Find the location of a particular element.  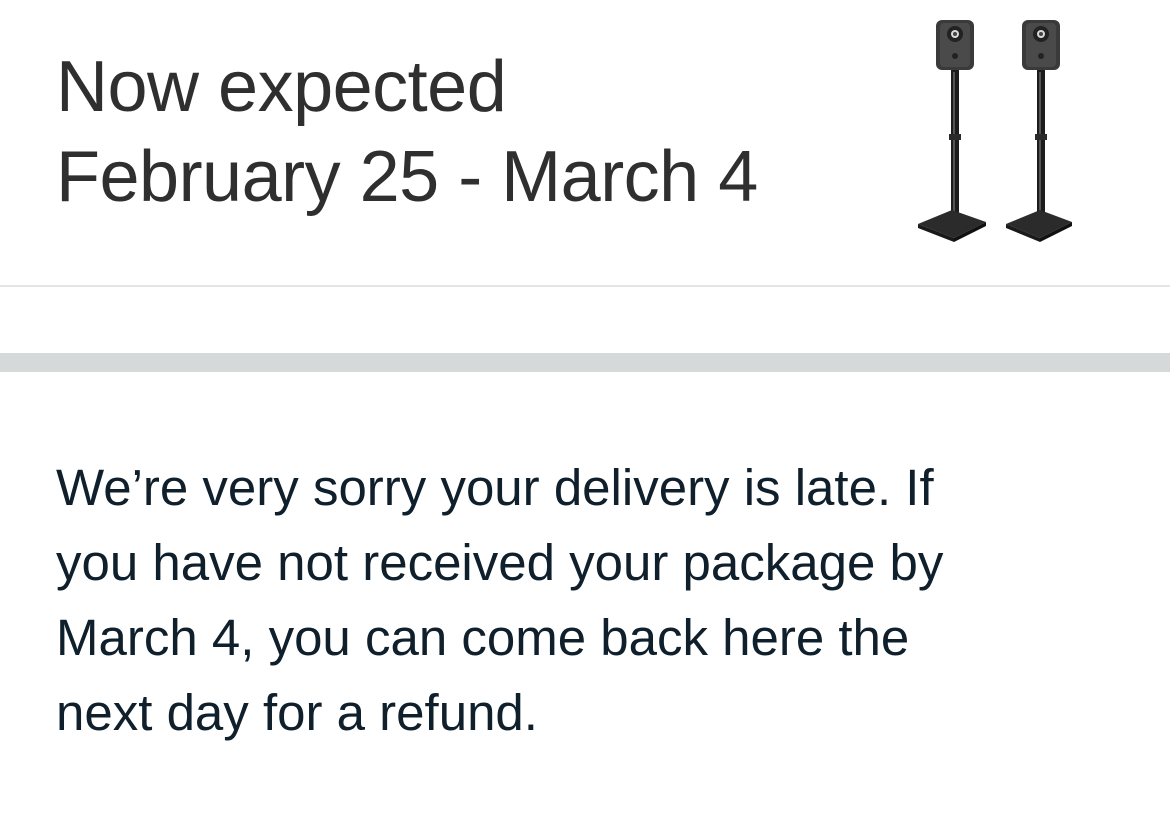

status-line-date-range: February 25 - March 4 is located at coordinates (407, 177).